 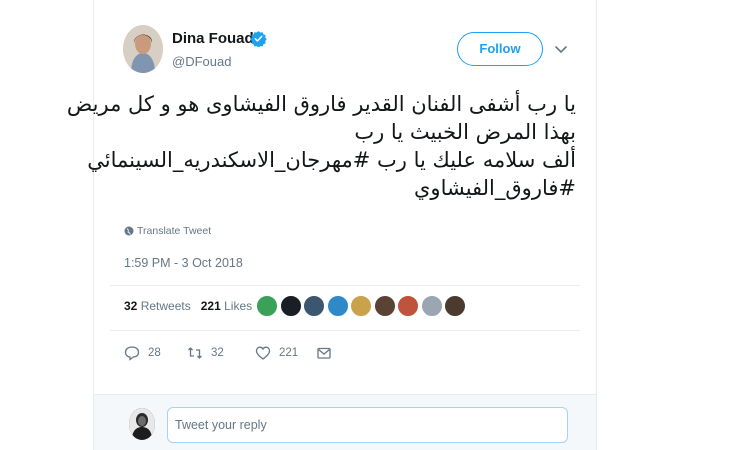 I want to click on translate-label: Translate Tweet, so click(x=174, y=231).